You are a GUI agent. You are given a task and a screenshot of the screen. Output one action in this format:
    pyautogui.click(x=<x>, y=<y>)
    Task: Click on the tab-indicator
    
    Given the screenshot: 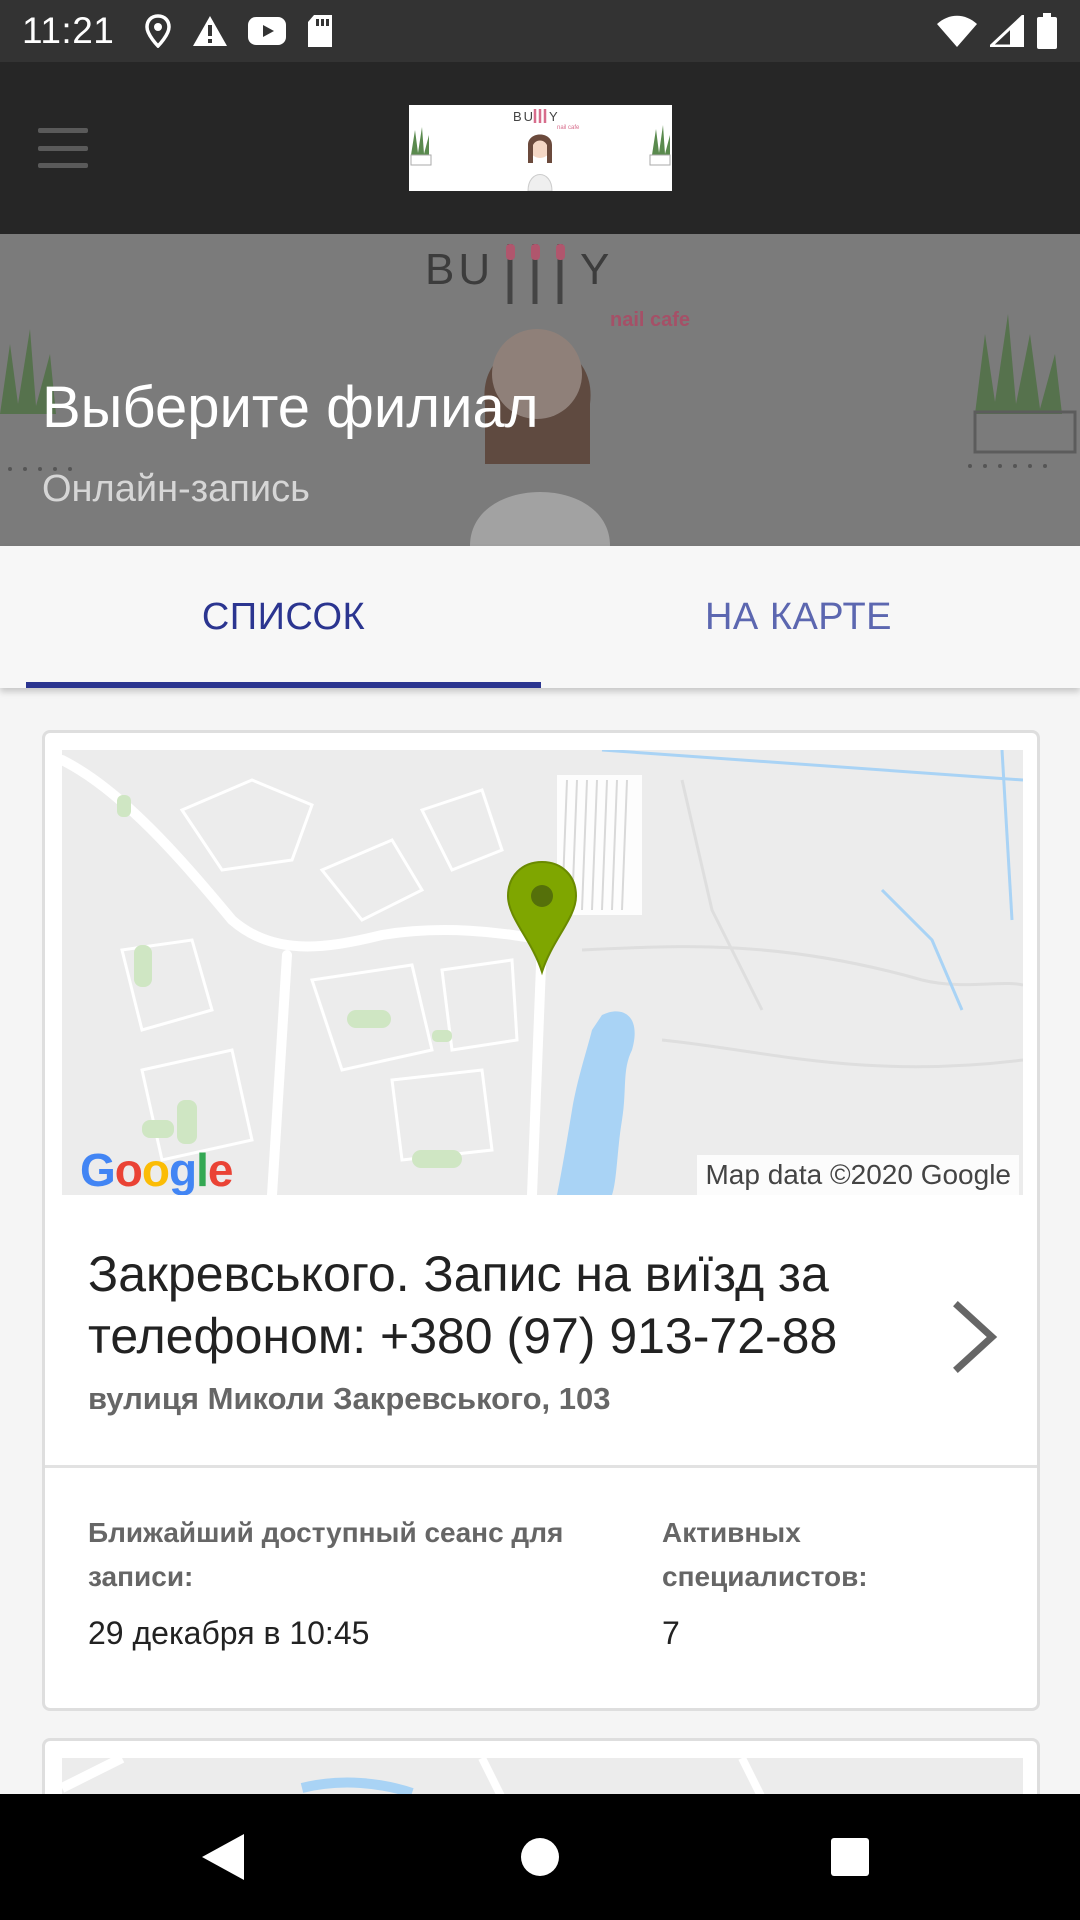 What is the action you would take?
    pyautogui.click(x=283, y=685)
    